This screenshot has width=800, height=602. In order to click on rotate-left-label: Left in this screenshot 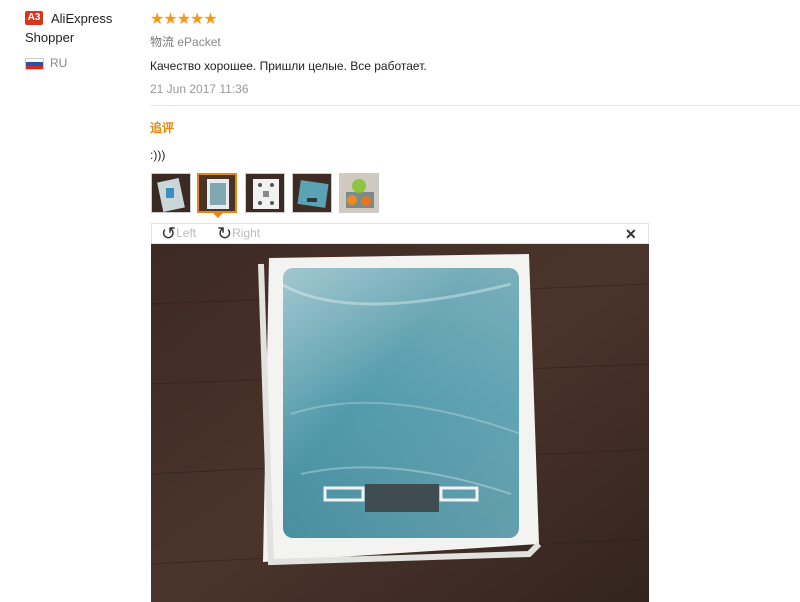, I will do `click(186, 233)`.